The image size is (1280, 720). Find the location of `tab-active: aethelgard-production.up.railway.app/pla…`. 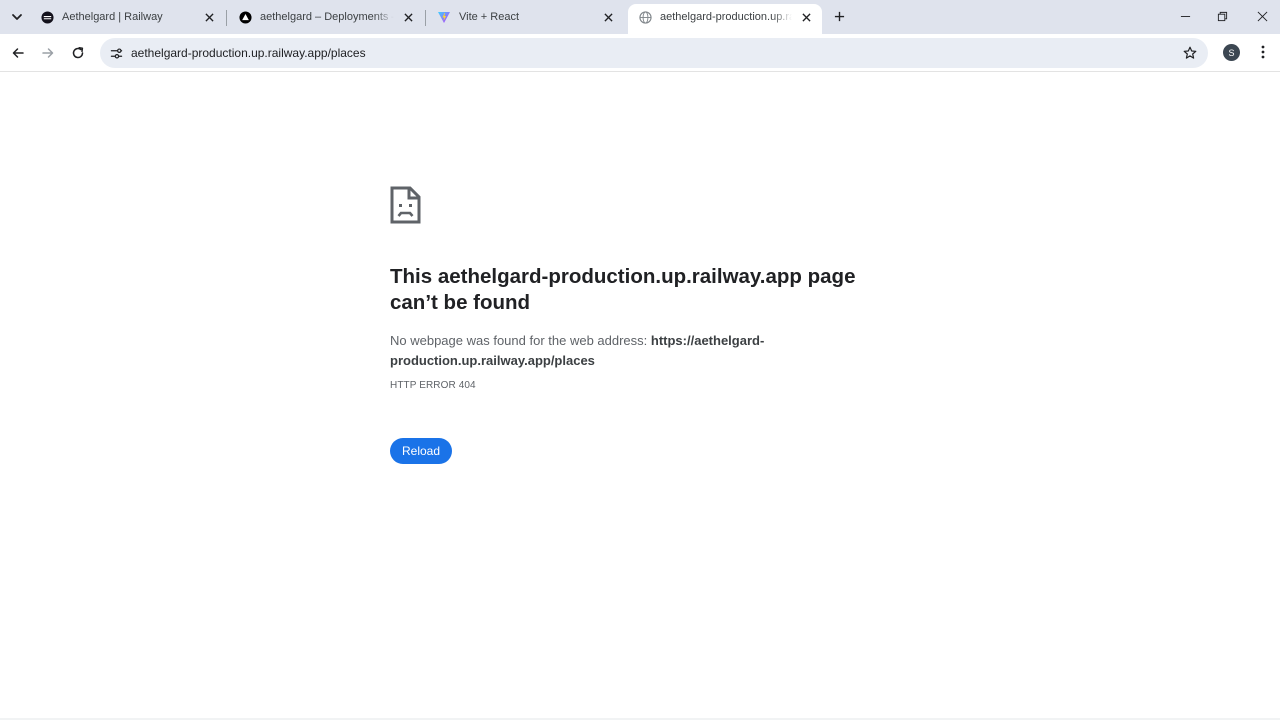

tab-active: aethelgard-production.up.railway.app/pla… is located at coordinates (725, 20).